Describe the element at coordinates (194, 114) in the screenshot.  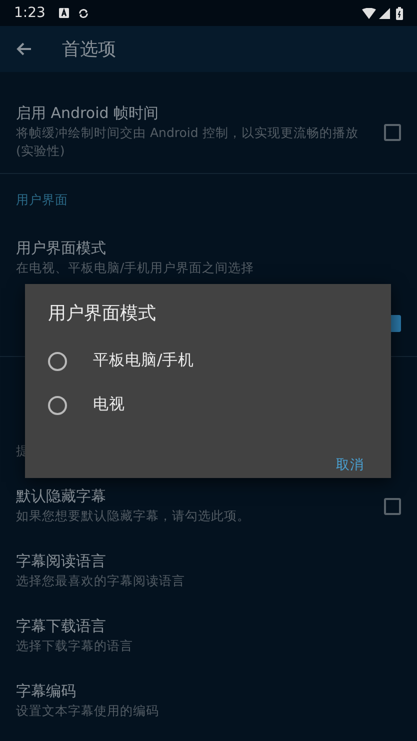
I see `preference-title: 启用 Android 帧时间` at that location.